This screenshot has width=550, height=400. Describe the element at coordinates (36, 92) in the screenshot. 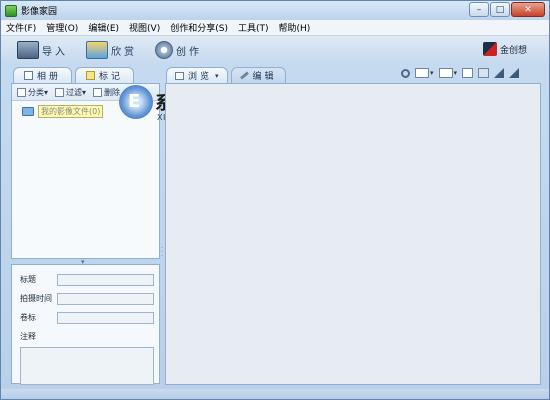

I see `category-label: 分类` at that location.